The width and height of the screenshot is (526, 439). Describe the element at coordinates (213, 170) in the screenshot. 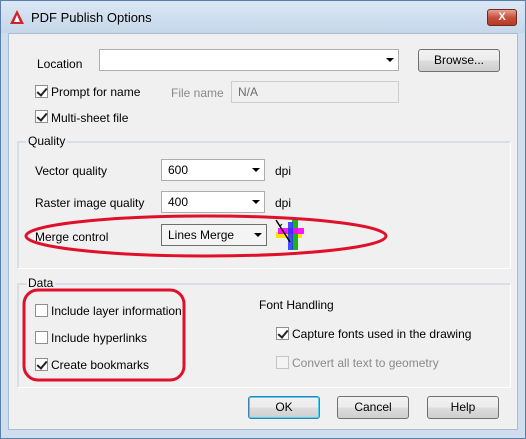

I see `vector-quality-combo: 600` at that location.